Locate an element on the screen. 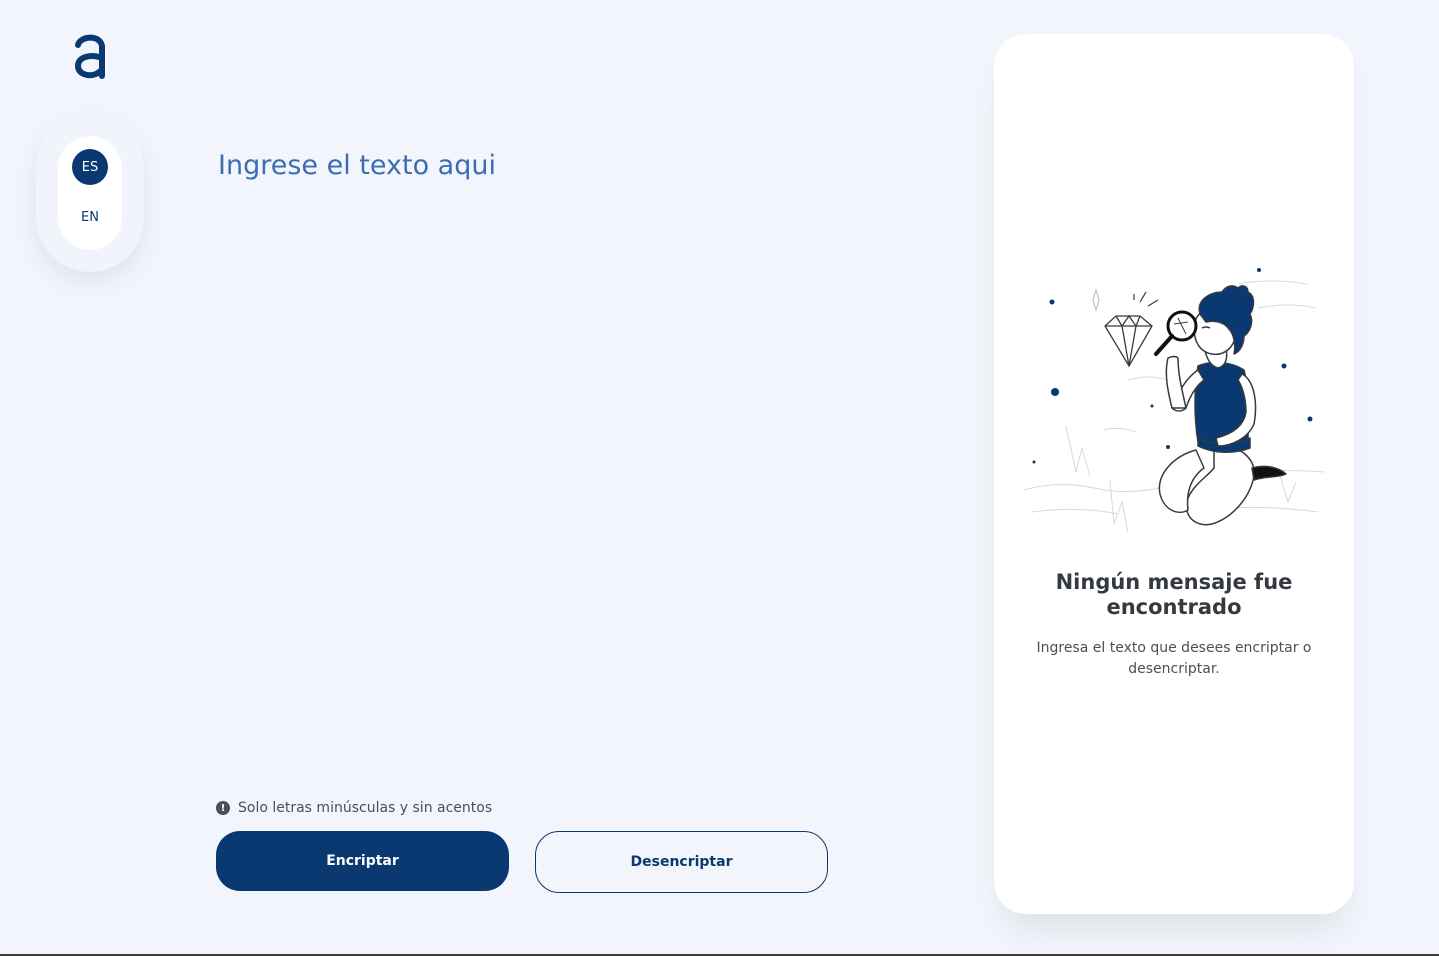 Image resolution: width=1439 pixels, height=956 pixels. language-switcher-track: ES EN is located at coordinates (90, 193).